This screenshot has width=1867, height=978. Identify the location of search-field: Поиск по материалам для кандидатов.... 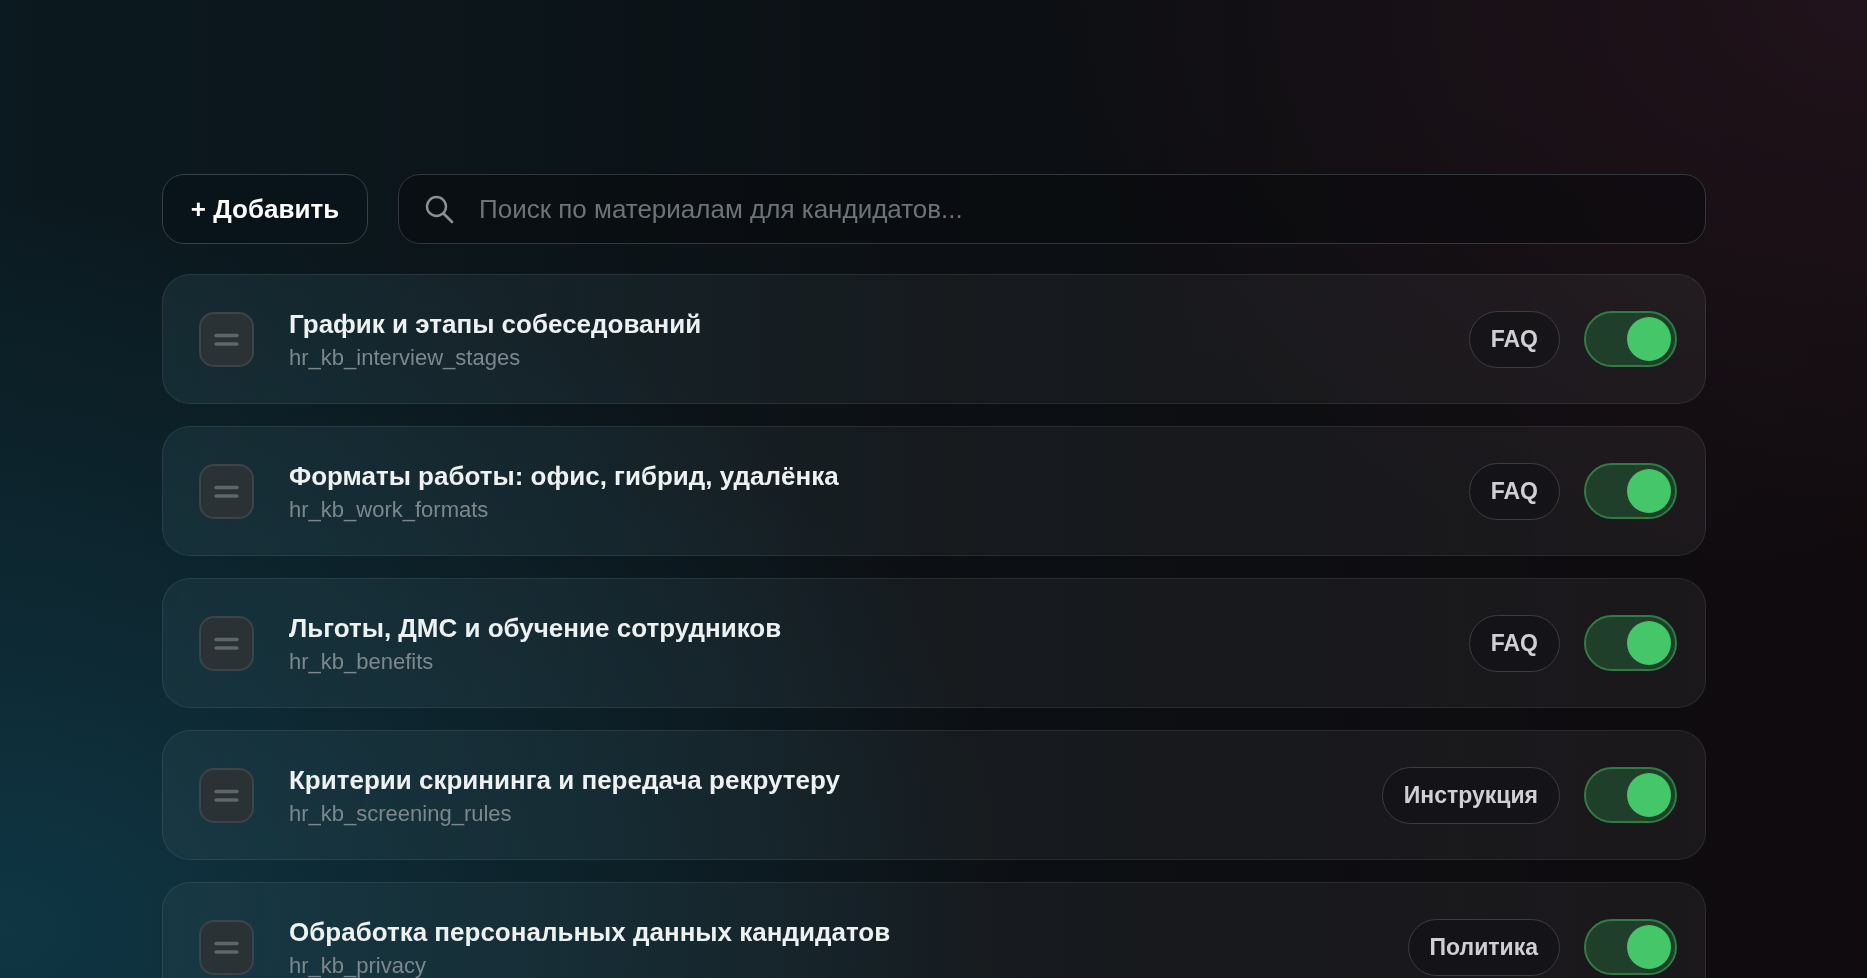
(1052, 209).